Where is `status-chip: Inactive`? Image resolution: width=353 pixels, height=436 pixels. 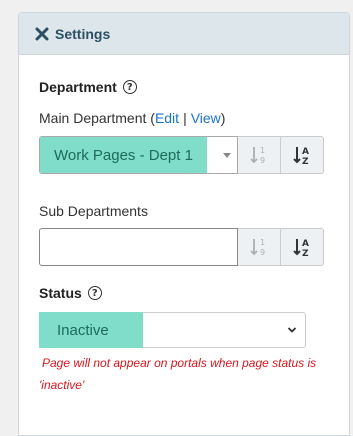 status-chip: Inactive is located at coordinates (91, 330).